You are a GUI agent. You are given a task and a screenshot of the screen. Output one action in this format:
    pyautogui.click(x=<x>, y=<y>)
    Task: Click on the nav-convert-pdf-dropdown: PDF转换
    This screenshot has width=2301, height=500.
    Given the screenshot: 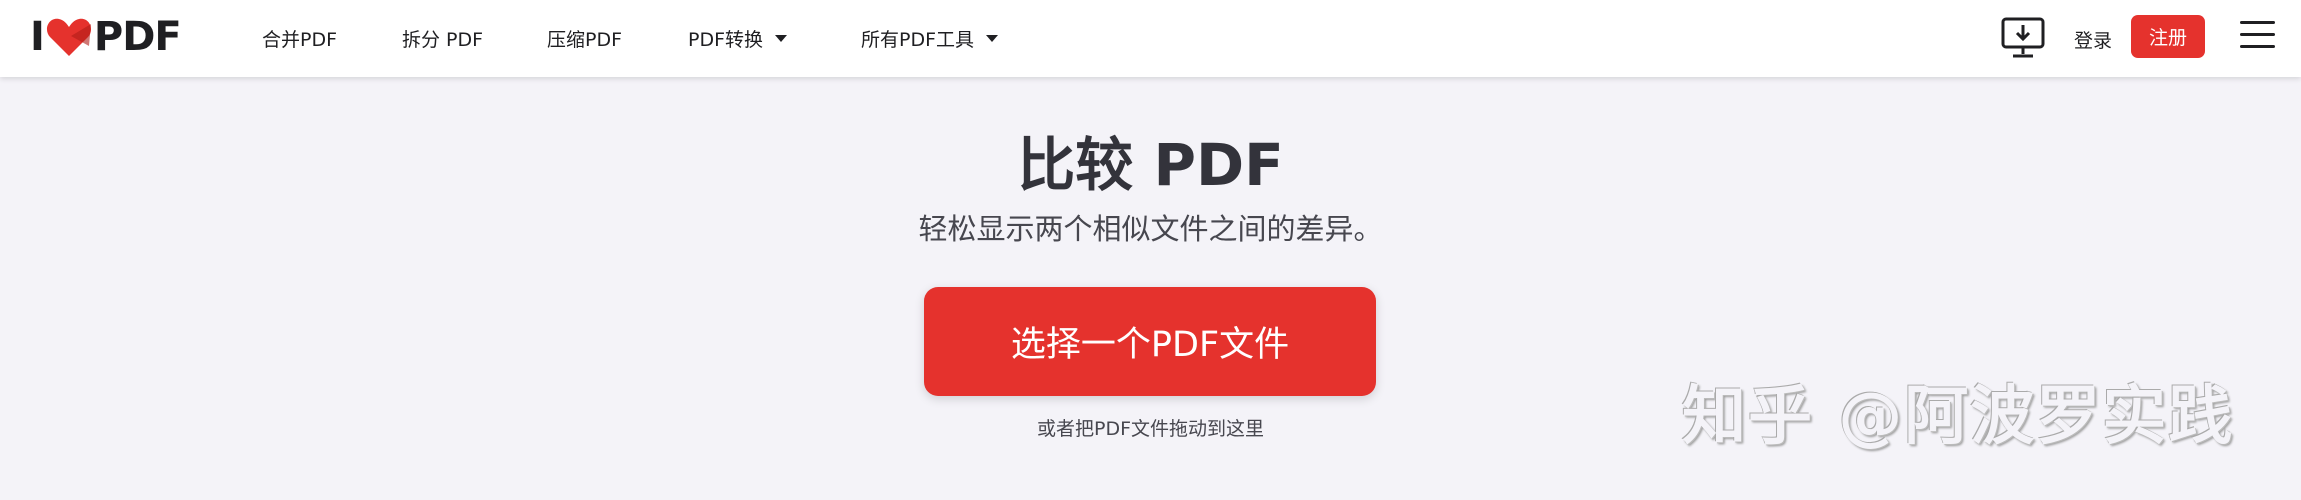 What is the action you would take?
    pyautogui.click(x=738, y=38)
    